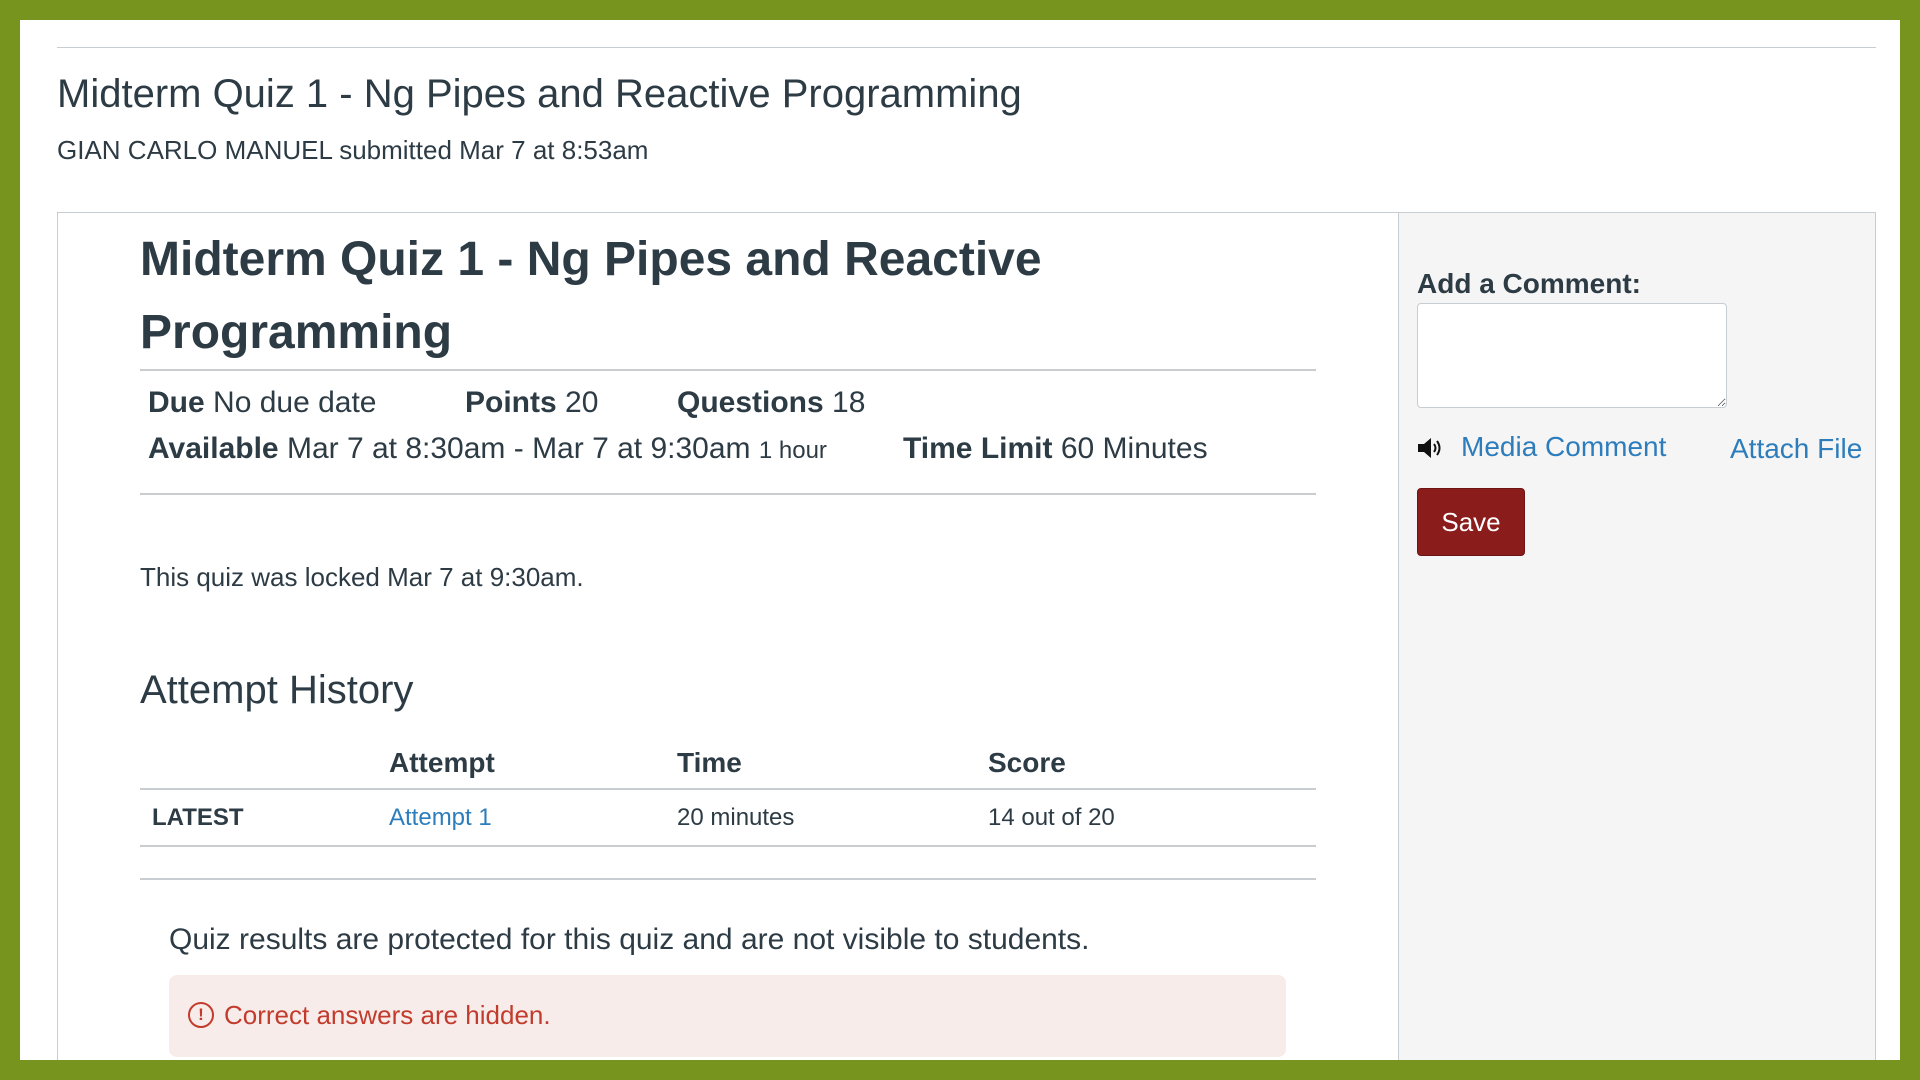 The height and width of the screenshot is (1080, 1920). I want to click on available-label: Available, so click(213, 448).